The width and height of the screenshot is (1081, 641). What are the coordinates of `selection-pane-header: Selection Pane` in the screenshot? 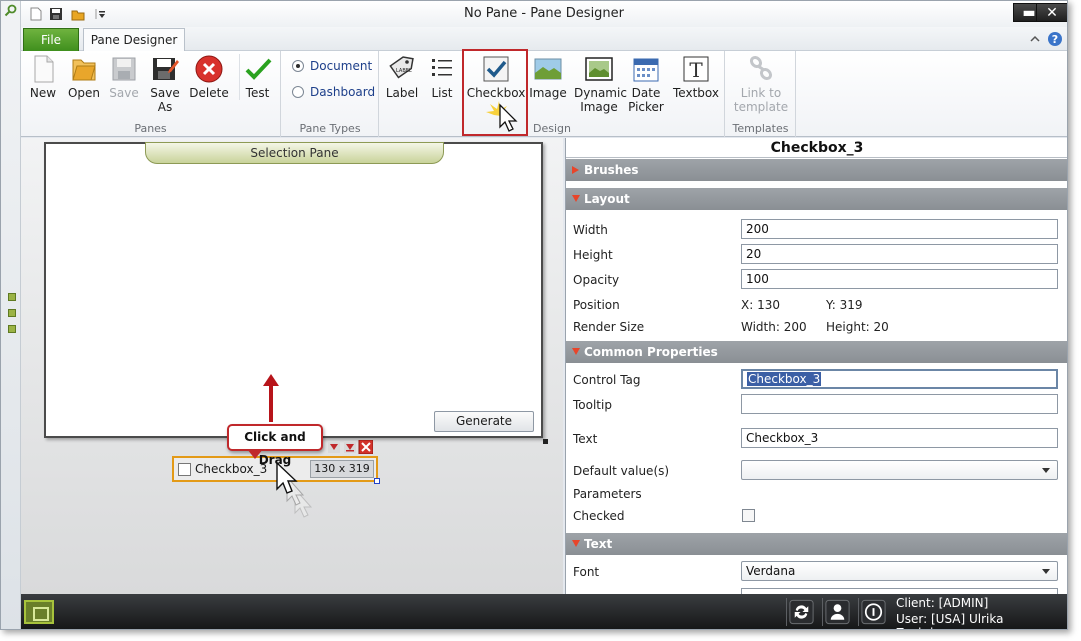 It's located at (294, 153).